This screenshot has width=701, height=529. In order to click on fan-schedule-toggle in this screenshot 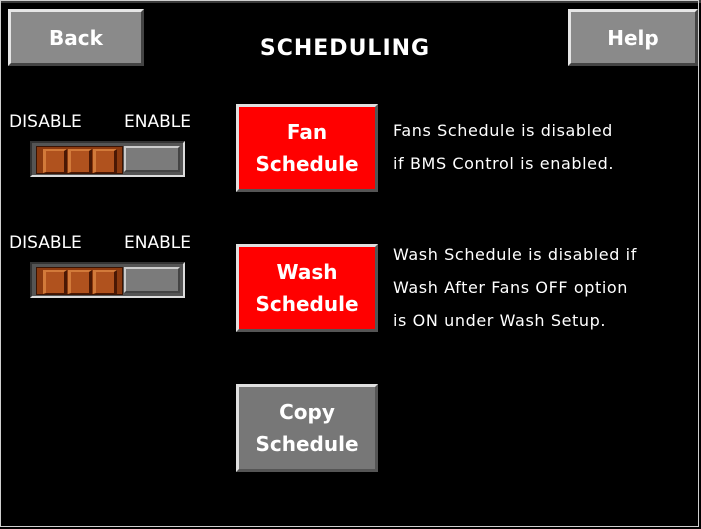, I will do `click(107, 159)`.